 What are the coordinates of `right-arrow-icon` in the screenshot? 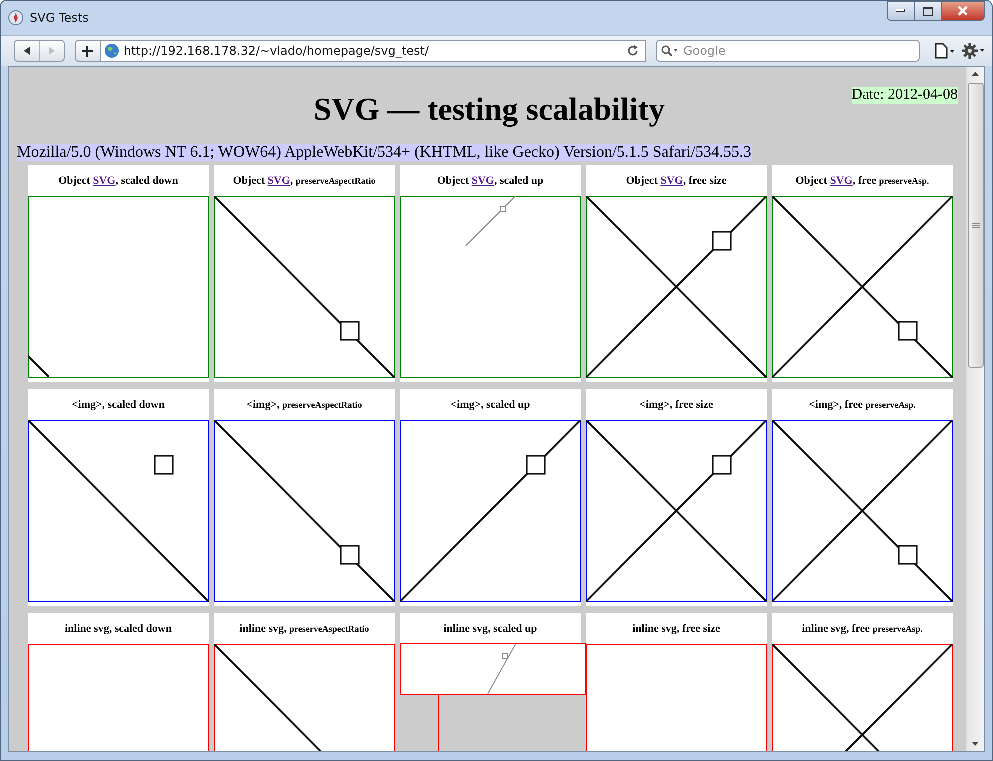 It's located at (52, 51).